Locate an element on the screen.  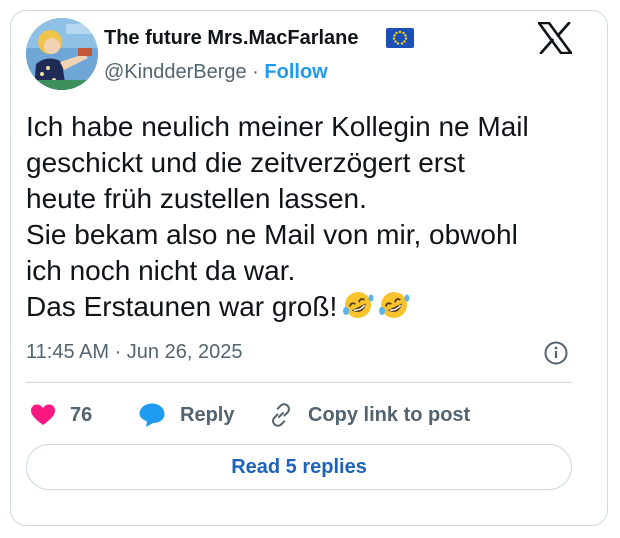
reply-bubble-icon is located at coordinates (152, 415).